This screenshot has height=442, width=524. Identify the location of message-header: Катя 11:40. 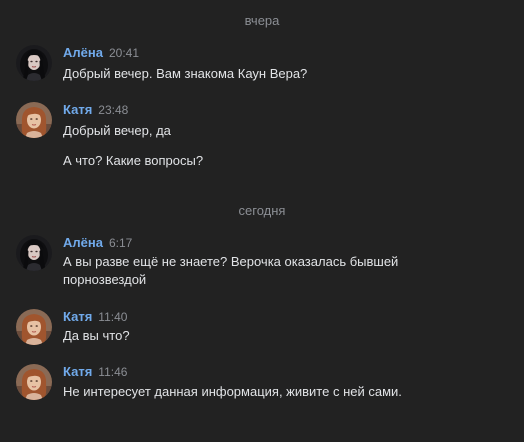
(95, 317).